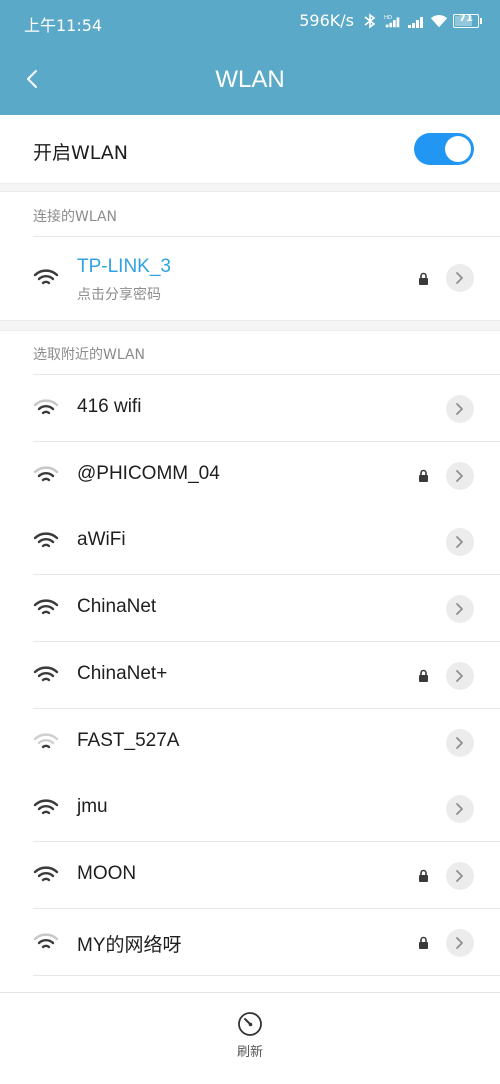 This screenshot has height=1084, width=500. What do you see at coordinates (250, 675) in the screenshot?
I see `network-row: ChinaNet+` at bounding box center [250, 675].